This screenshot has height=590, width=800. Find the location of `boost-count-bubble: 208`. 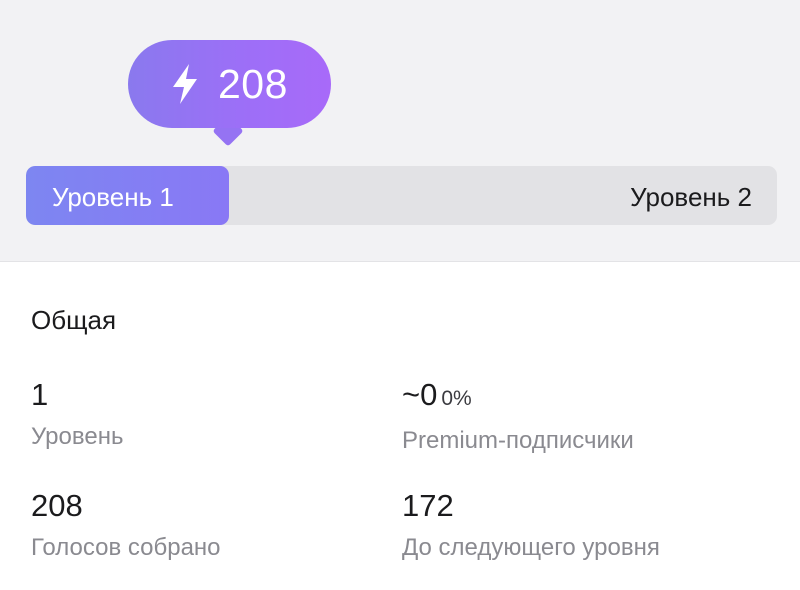

boost-count-bubble: 208 is located at coordinates (229, 84).